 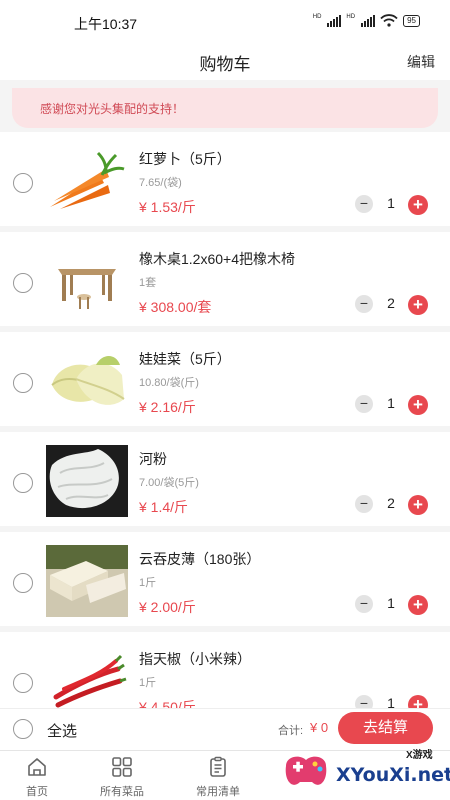 What do you see at coordinates (175, 307) in the screenshot?
I see `item-price: ¥ 308.00/套` at bounding box center [175, 307].